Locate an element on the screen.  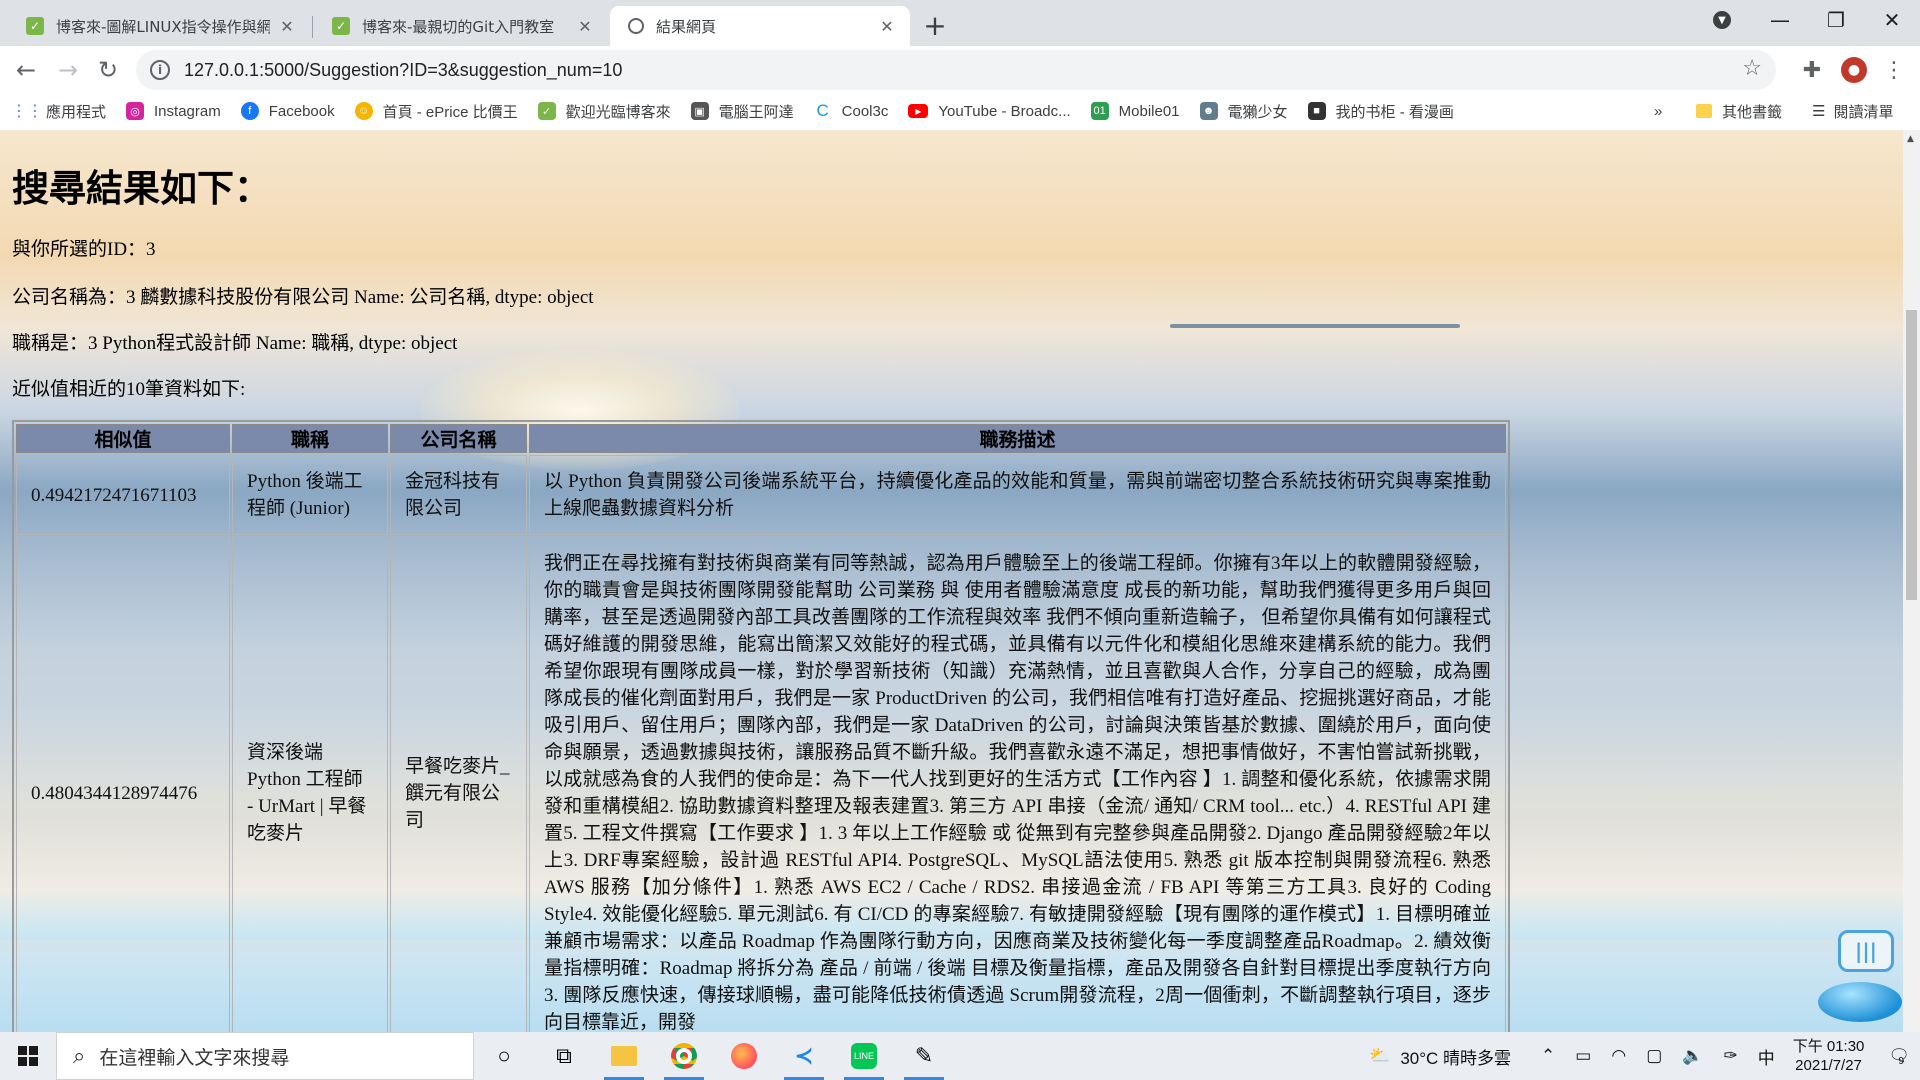
volume-icon: 🔈 is located at coordinates (1692, 1056).